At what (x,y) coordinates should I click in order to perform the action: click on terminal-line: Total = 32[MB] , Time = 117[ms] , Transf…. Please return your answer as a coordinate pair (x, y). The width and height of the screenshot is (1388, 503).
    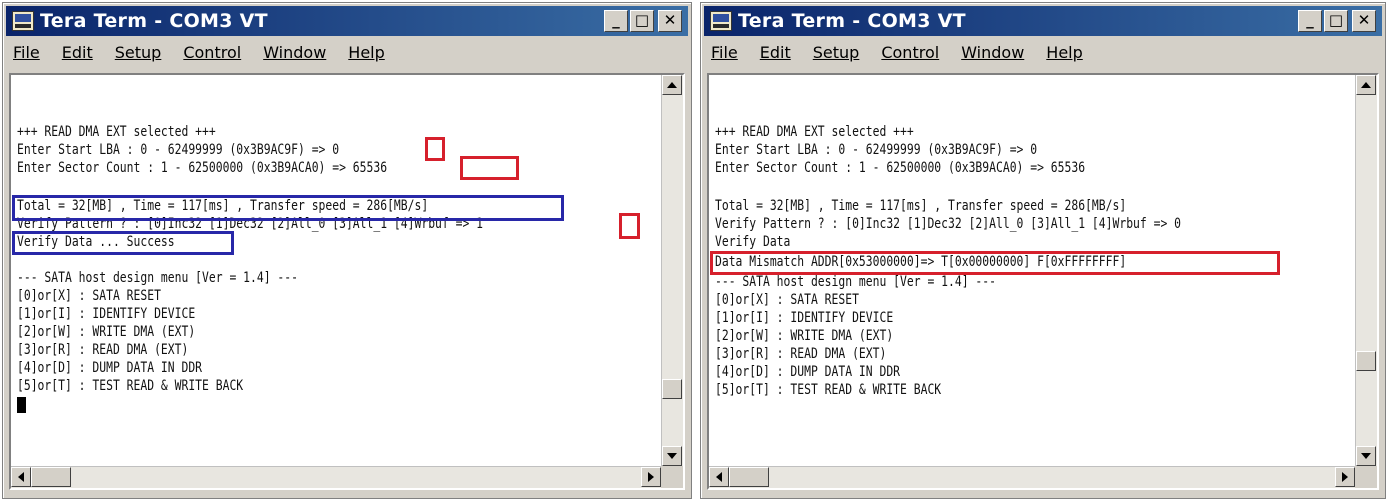
    Looking at the image, I should click on (921, 205).